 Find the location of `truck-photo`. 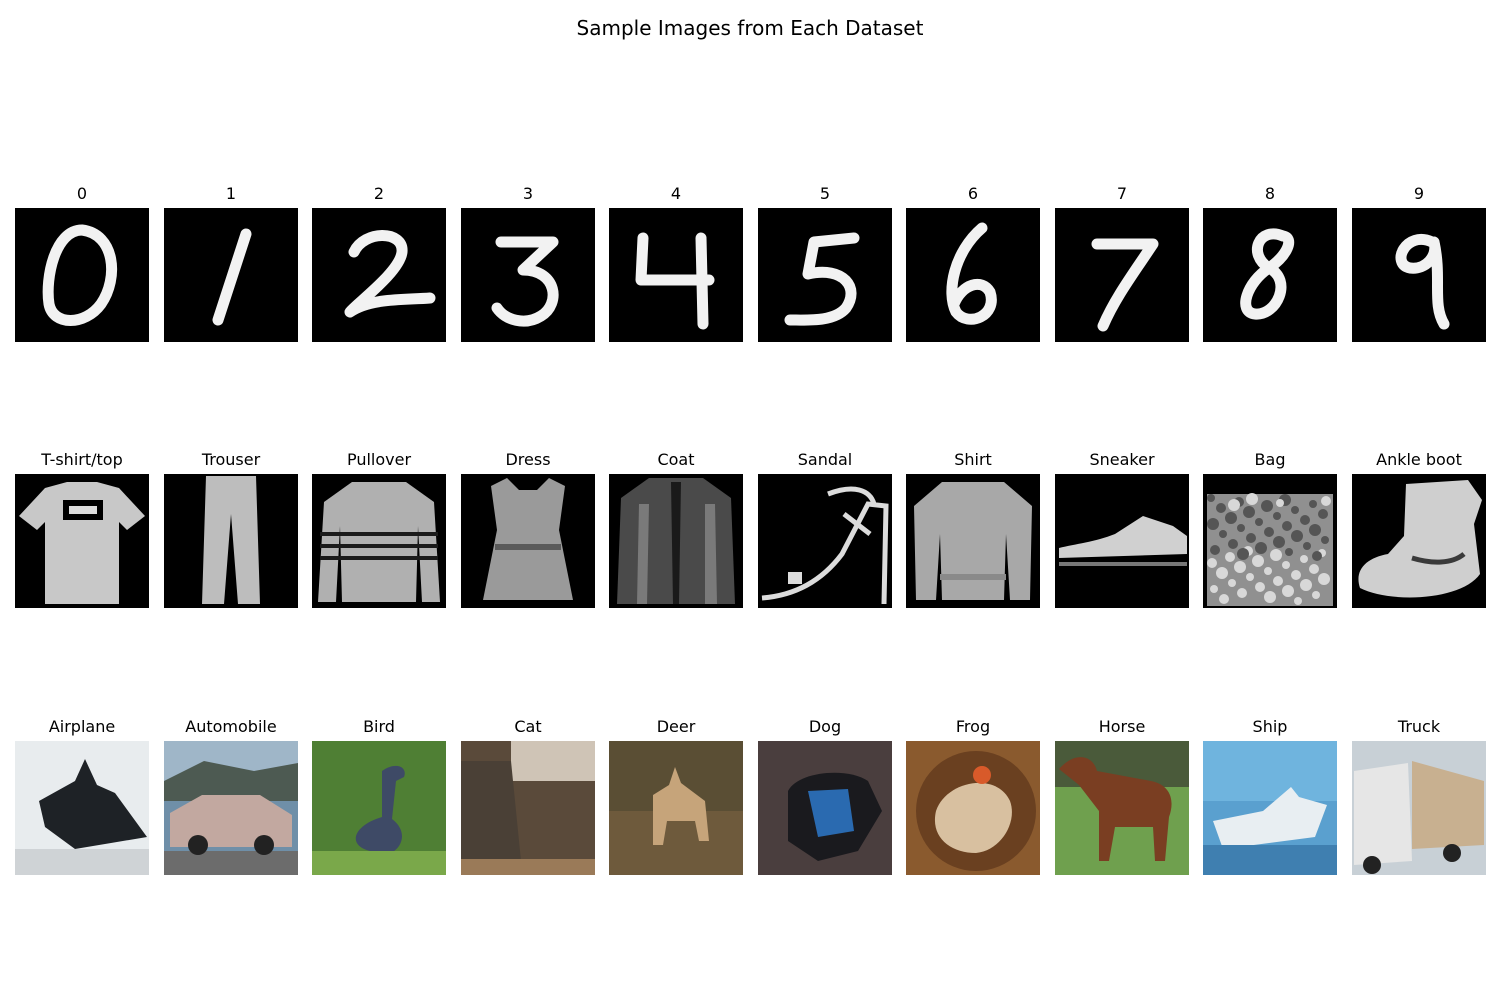

truck-photo is located at coordinates (1419, 808).